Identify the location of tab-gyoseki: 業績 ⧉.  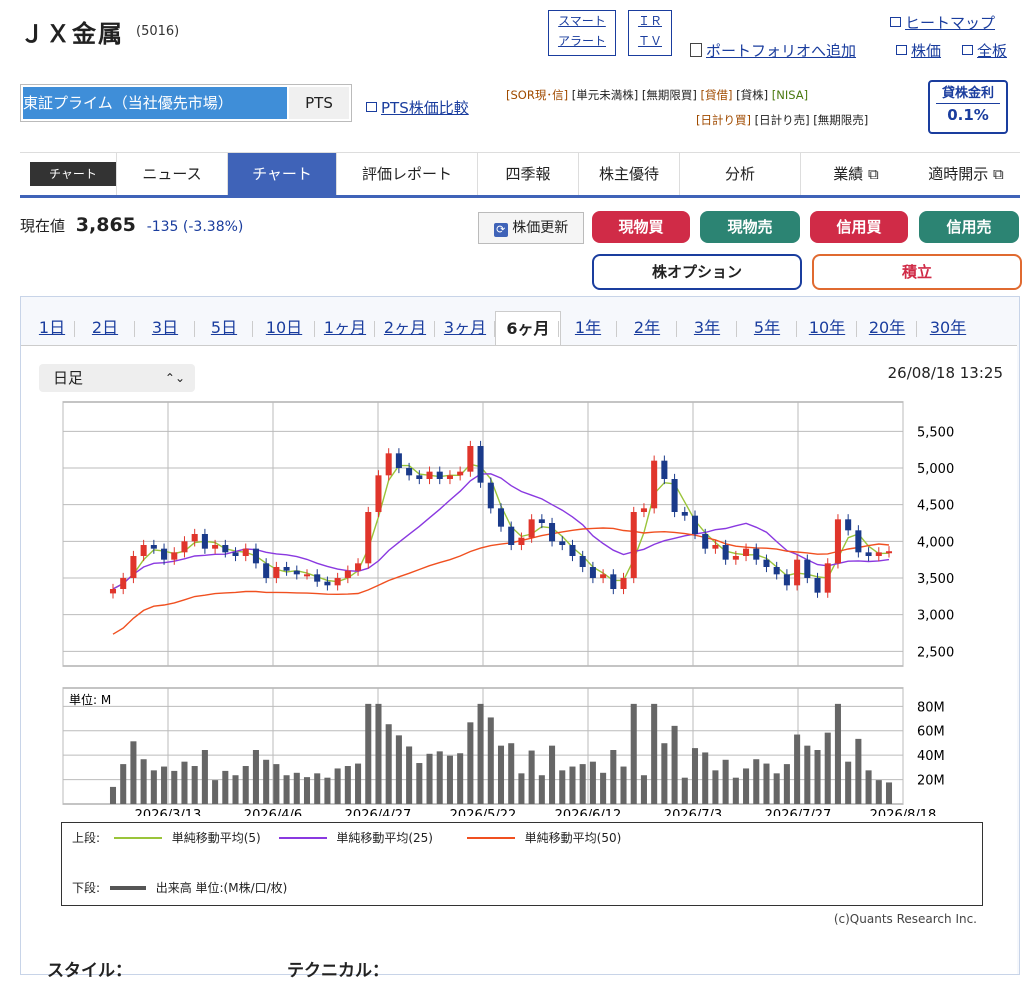
(856, 174).